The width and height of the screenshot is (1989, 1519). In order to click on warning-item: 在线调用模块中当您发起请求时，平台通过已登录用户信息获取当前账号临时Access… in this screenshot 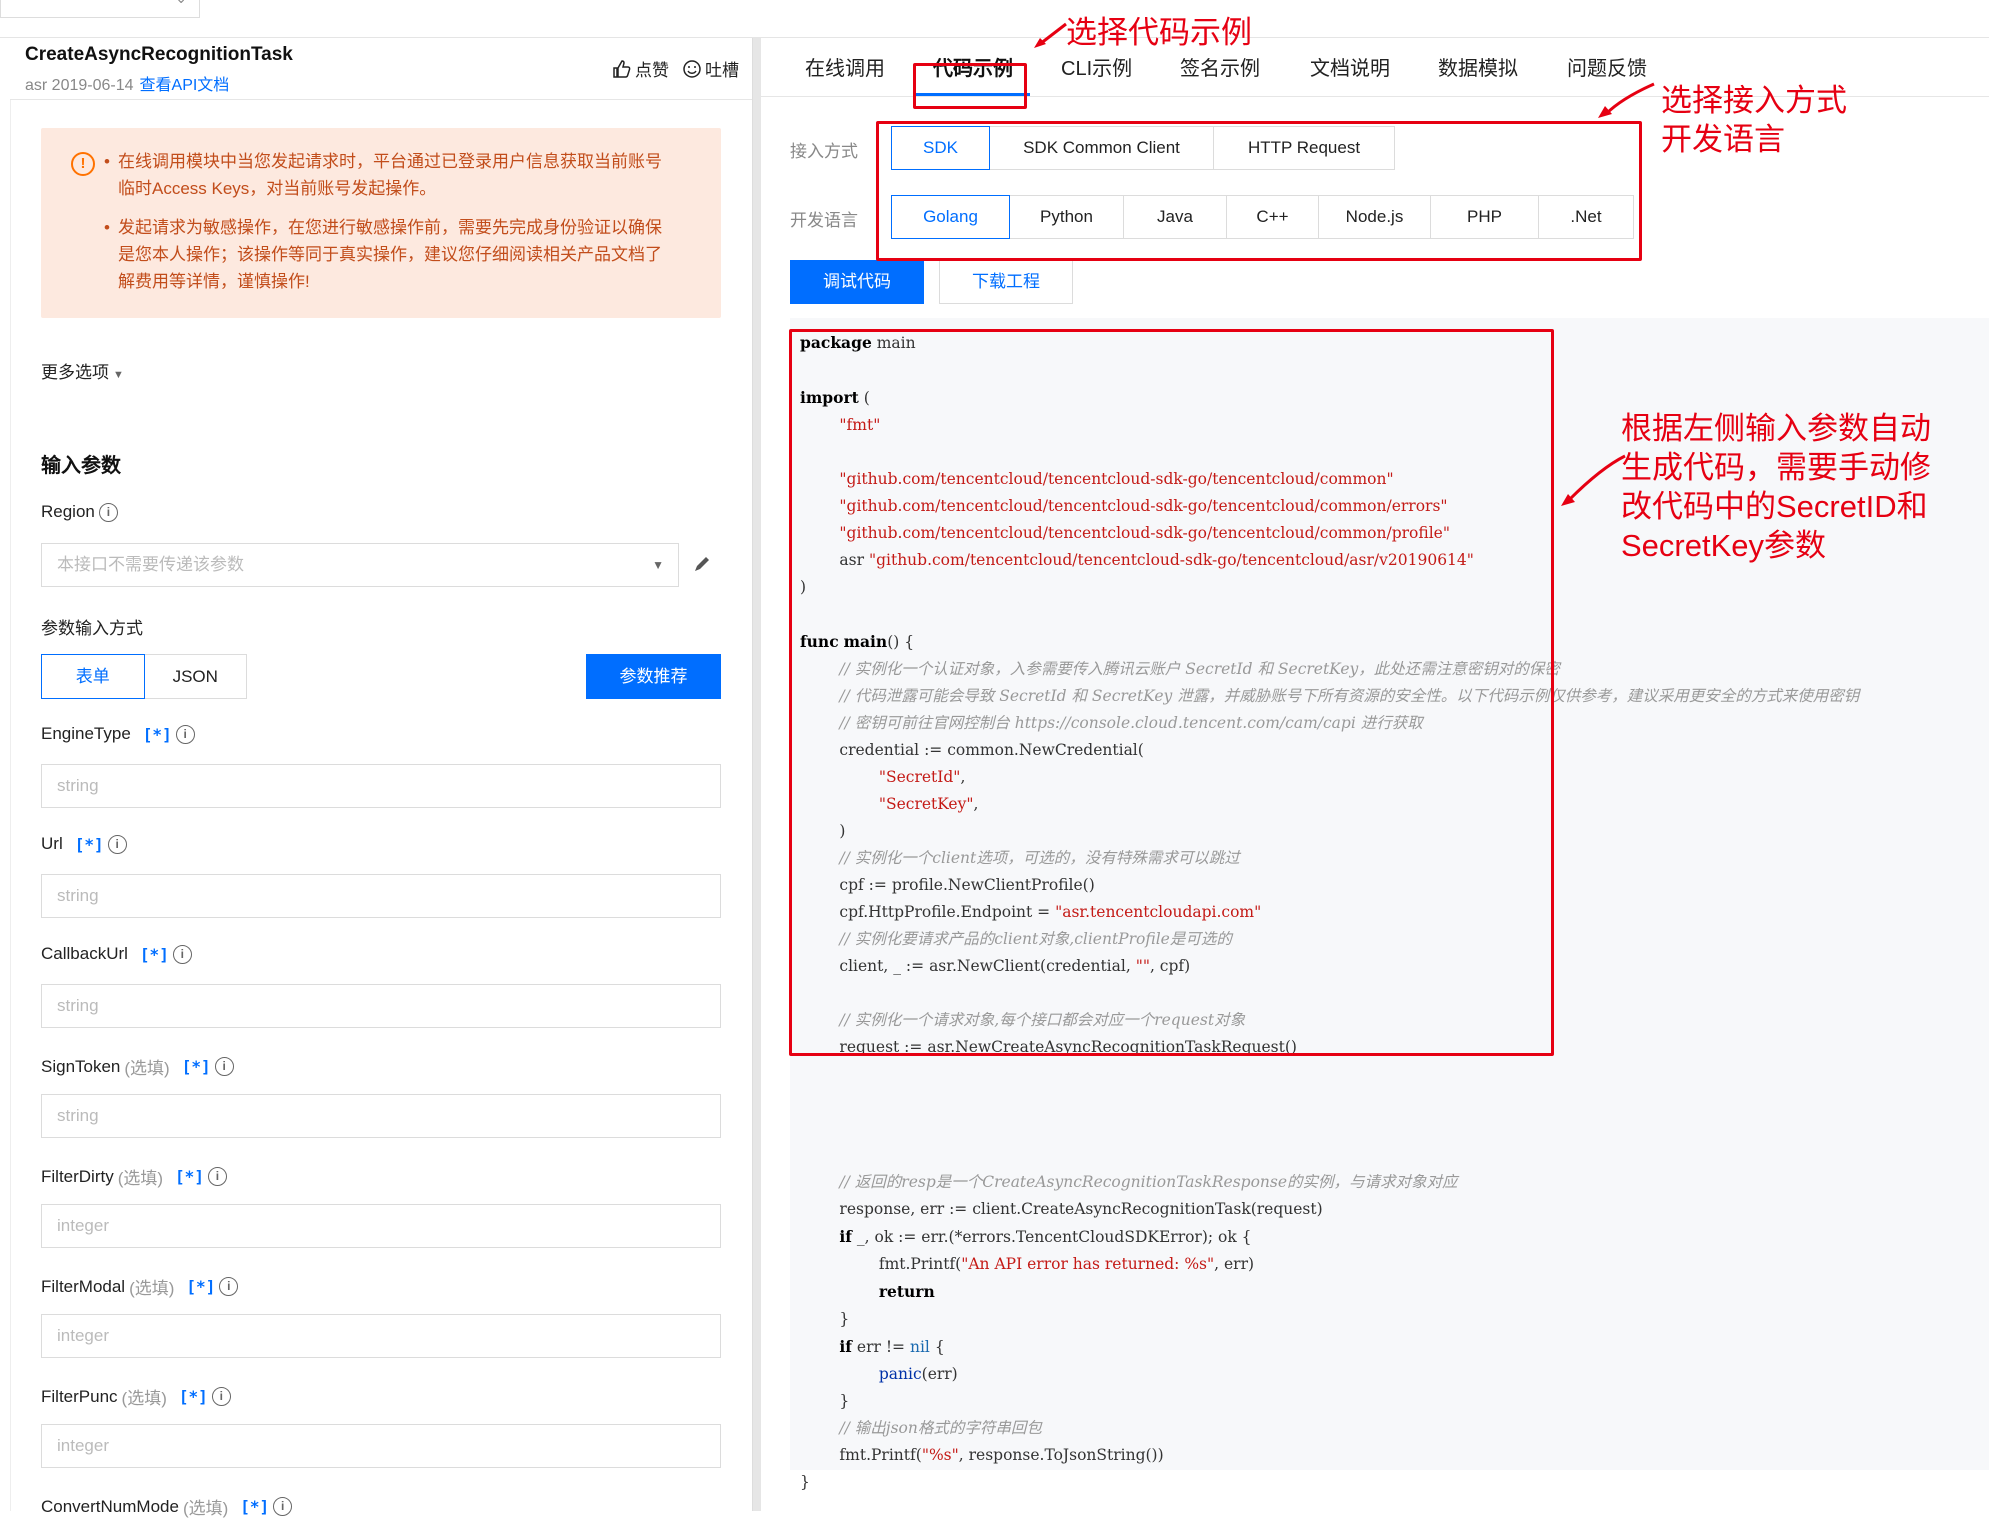, I will do `click(391, 175)`.